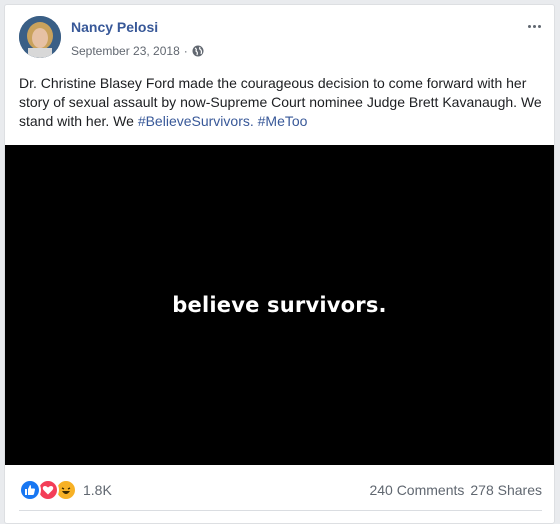 This screenshot has height=524, width=560. Describe the element at coordinates (506, 490) in the screenshot. I see `shares-count: 278 Shares` at that location.